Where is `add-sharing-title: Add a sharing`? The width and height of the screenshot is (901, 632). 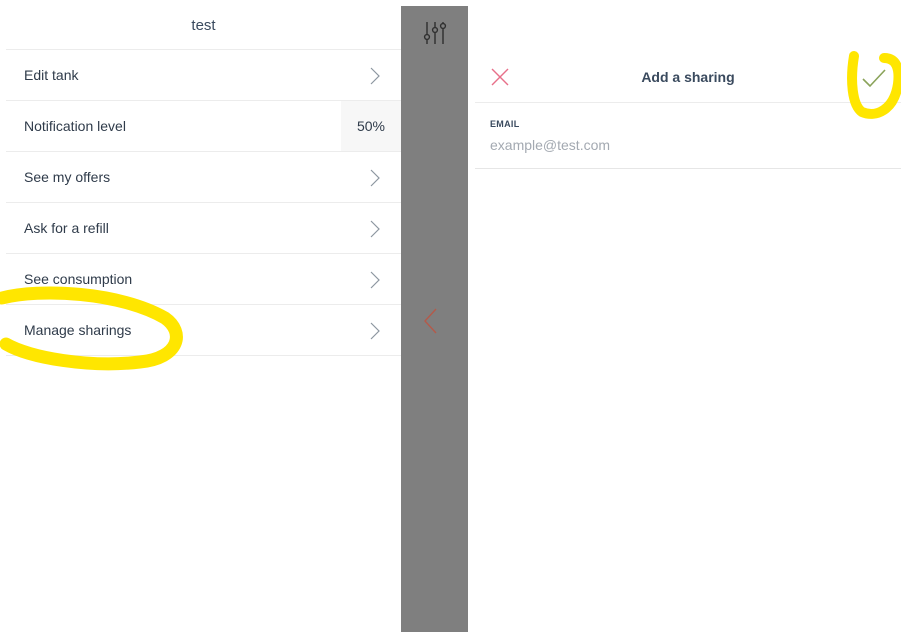
add-sharing-title: Add a sharing is located at coordinates (688, 77).